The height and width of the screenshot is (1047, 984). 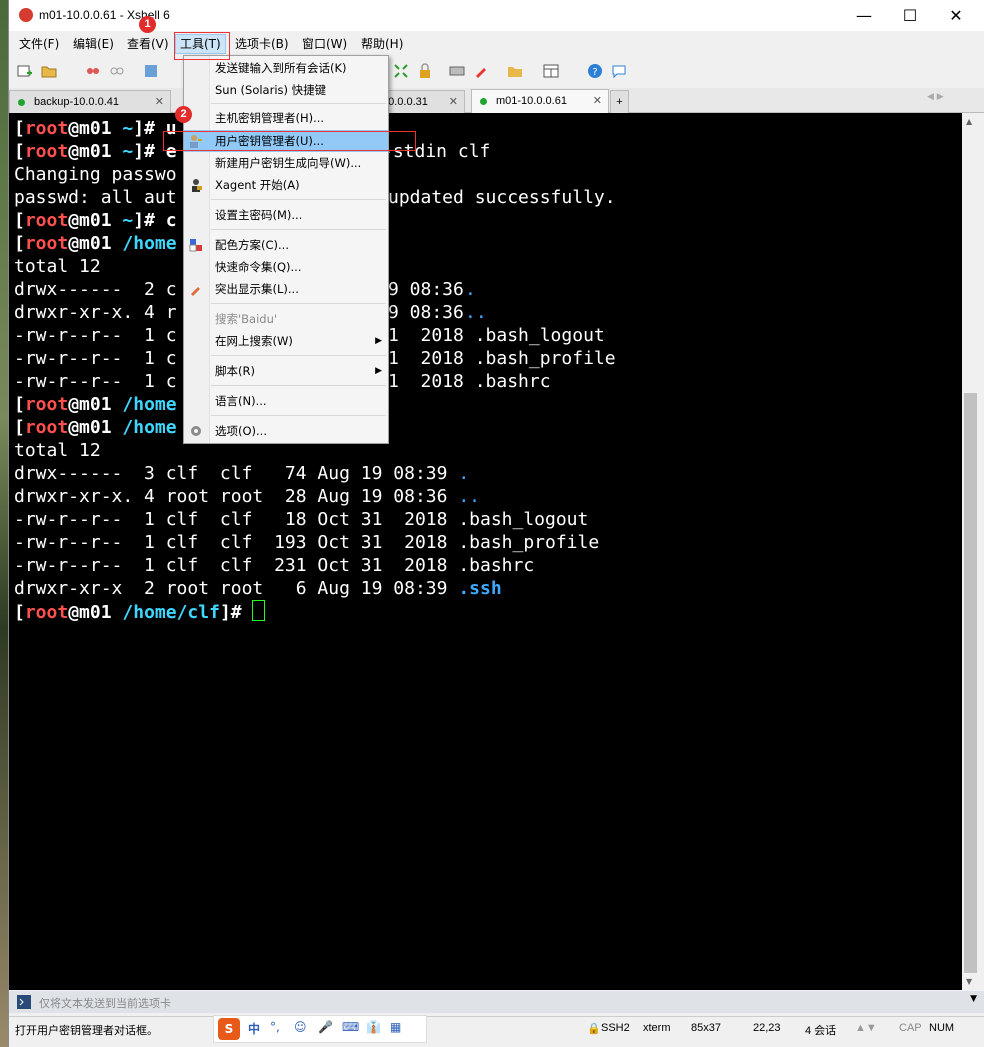 I want to click on help-icon: ?, so click(x=595, y=71).